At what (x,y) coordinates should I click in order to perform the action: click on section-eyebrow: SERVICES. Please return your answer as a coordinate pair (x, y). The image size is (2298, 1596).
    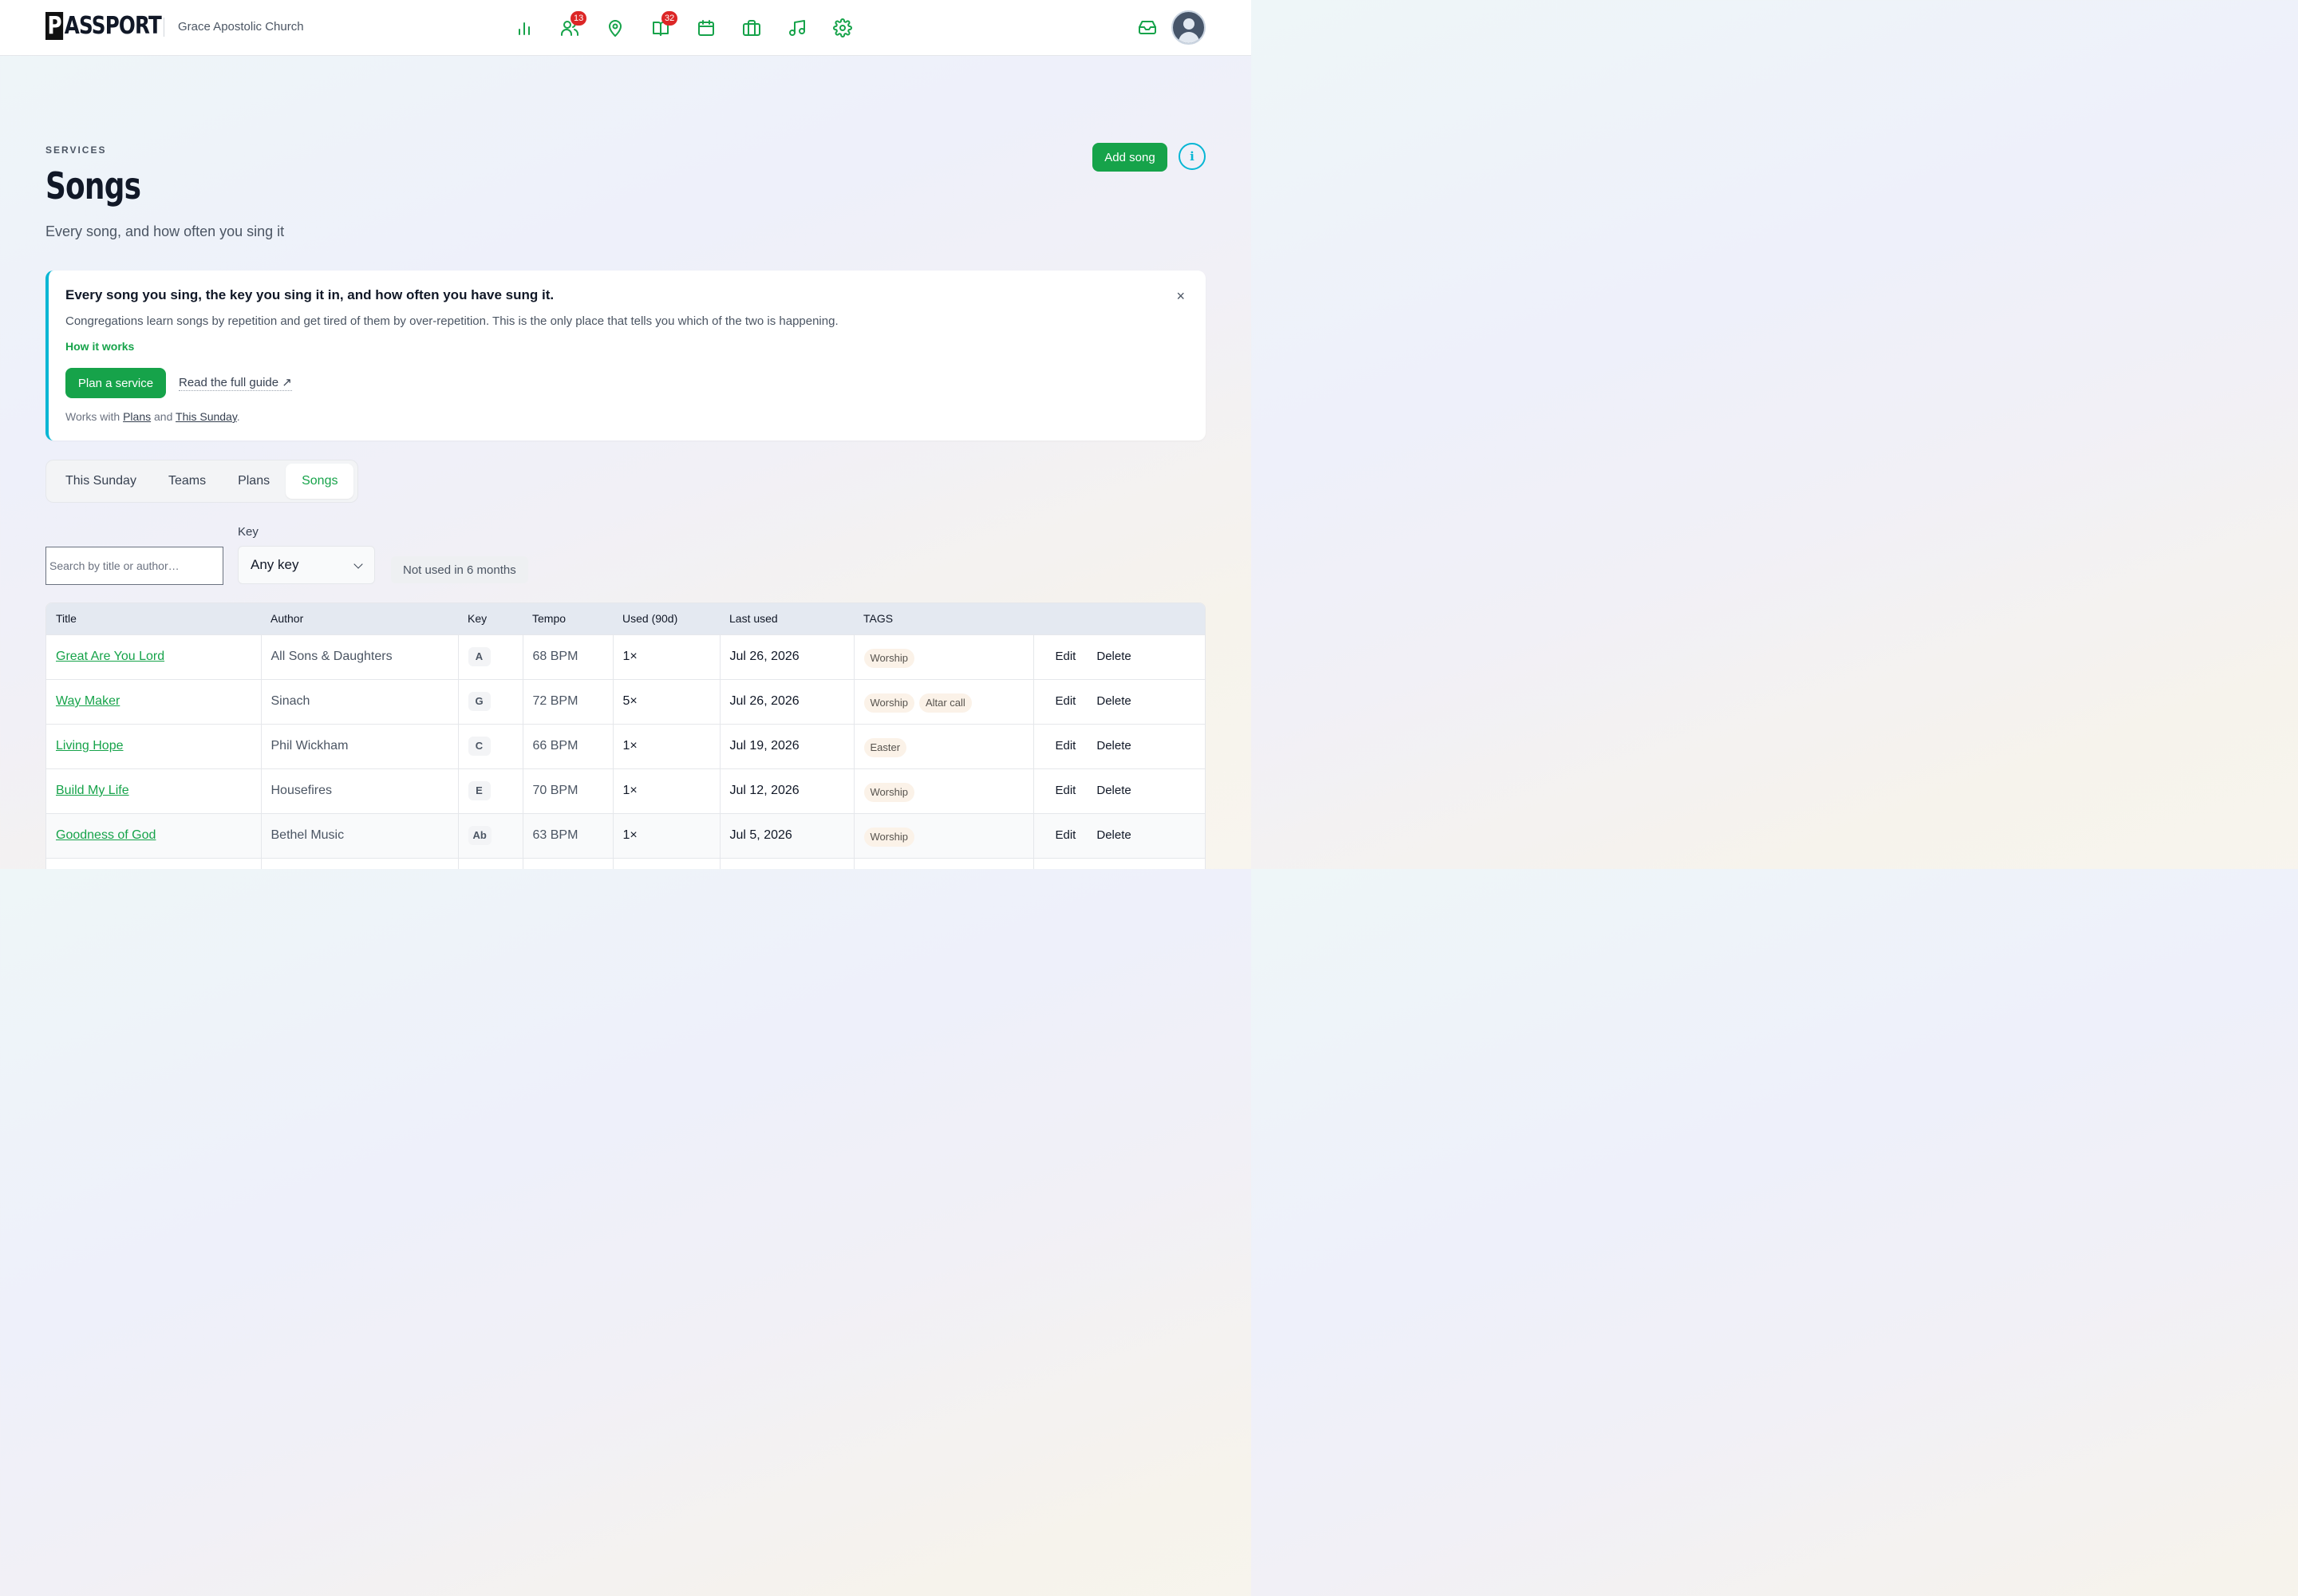
    Looking at the image, I should click on (76, 150).